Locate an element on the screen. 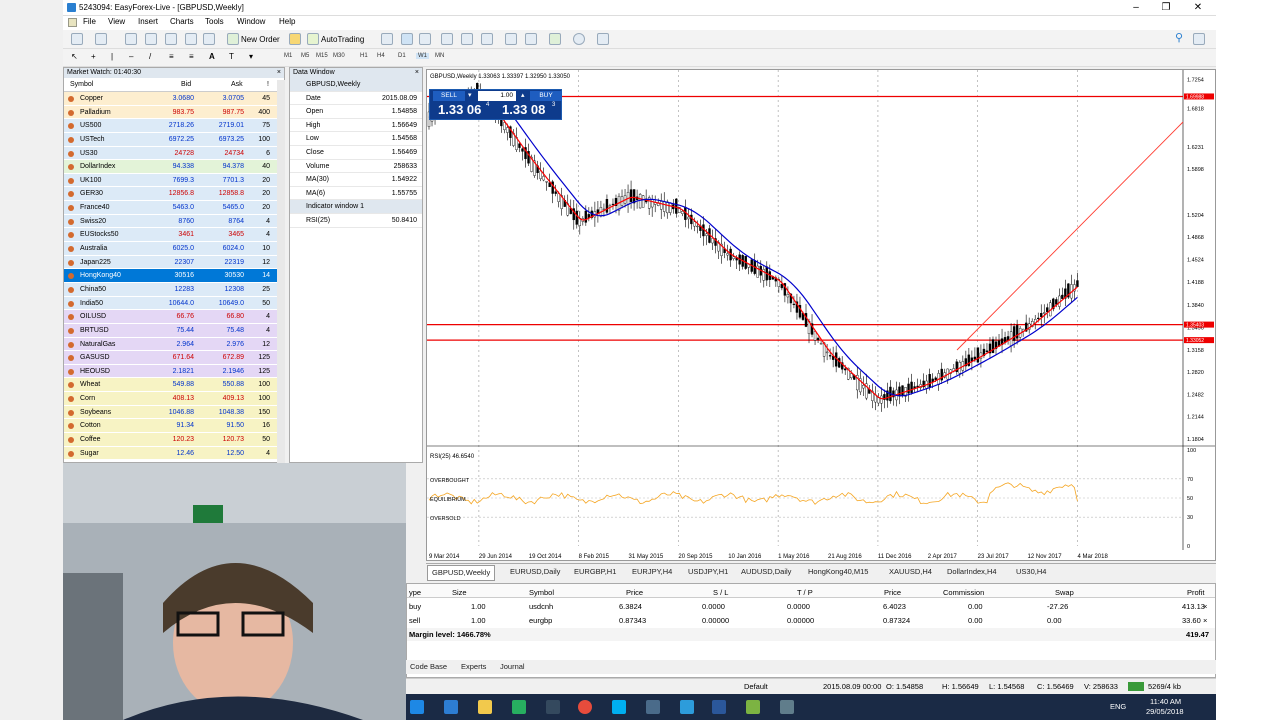 The width and height of the screenshot is (1280, 720). market-watch-row: GASUSD 671.64 672.89 125 is located at coordinates (174, 358).